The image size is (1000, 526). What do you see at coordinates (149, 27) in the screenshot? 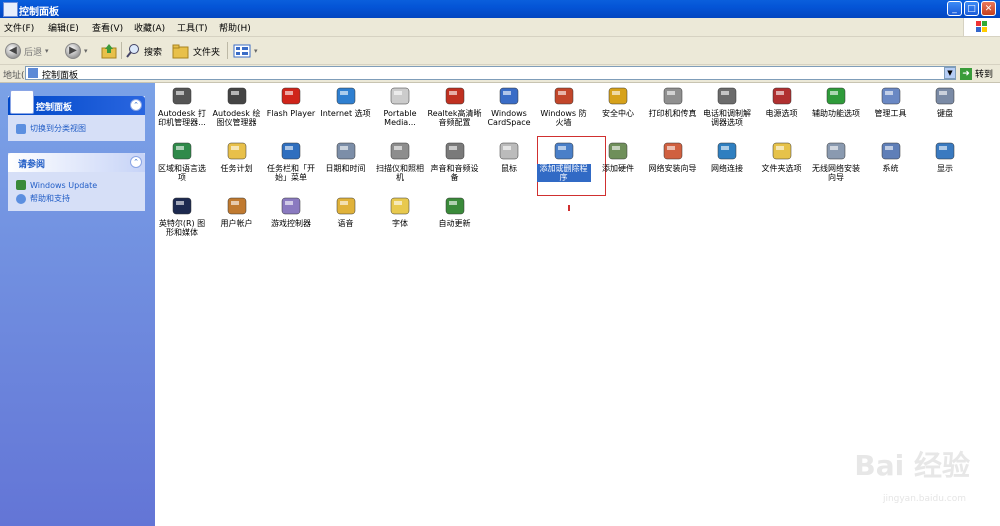
I see `menu-favorites: 收藏(A)` at bounding box center [149, 27].